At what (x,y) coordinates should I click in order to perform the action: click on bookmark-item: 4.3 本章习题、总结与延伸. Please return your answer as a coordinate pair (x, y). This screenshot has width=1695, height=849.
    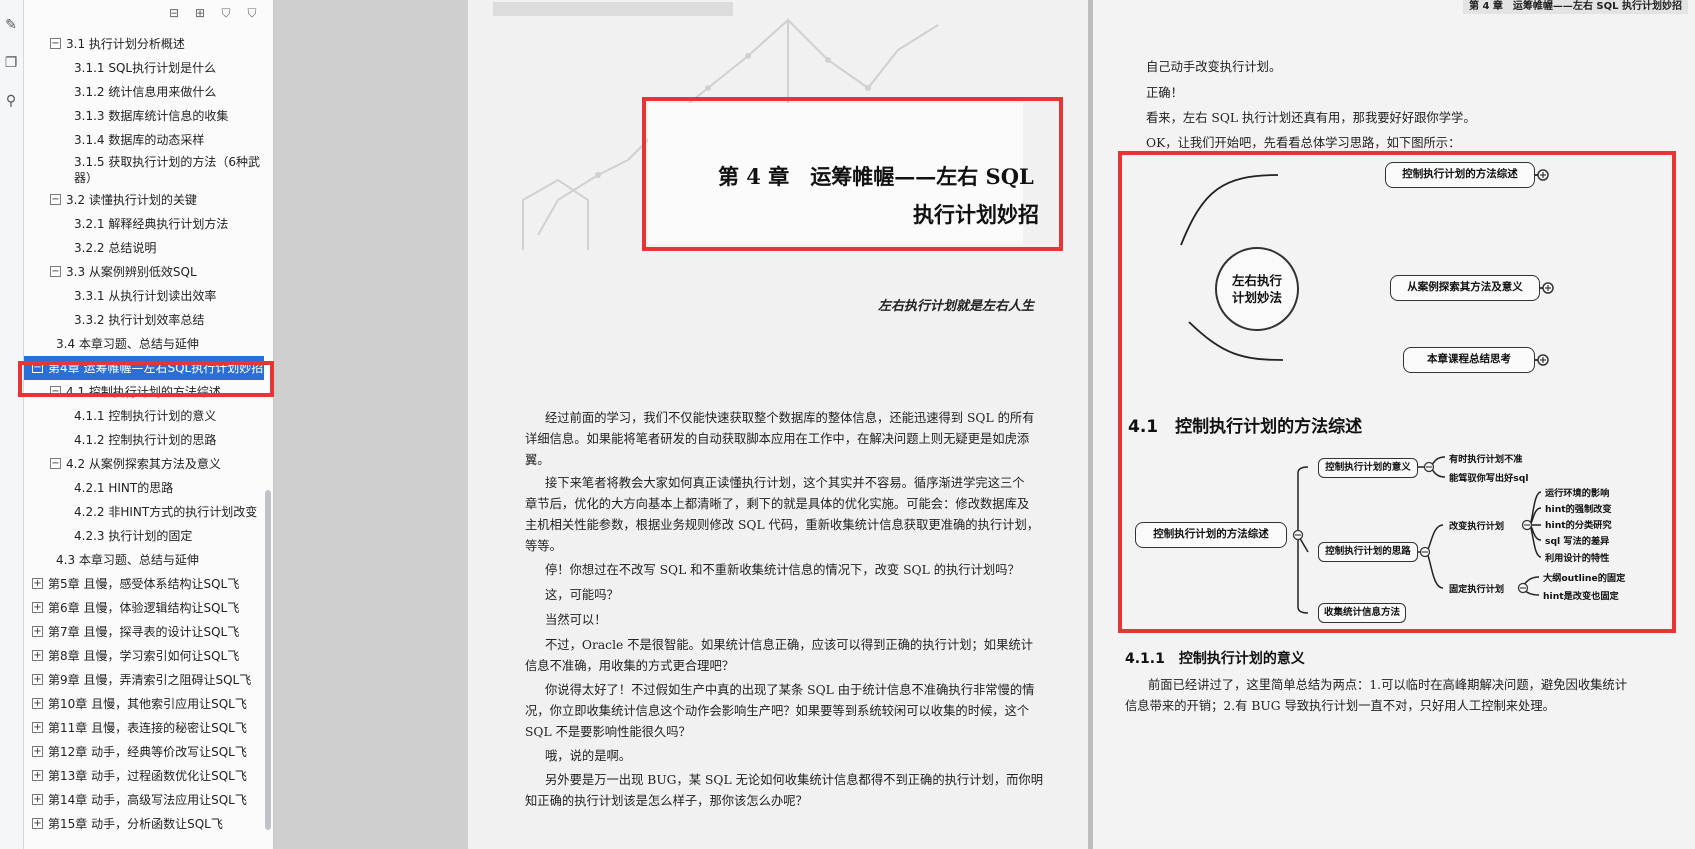
    Looking at the image, I should click on (144, 560).